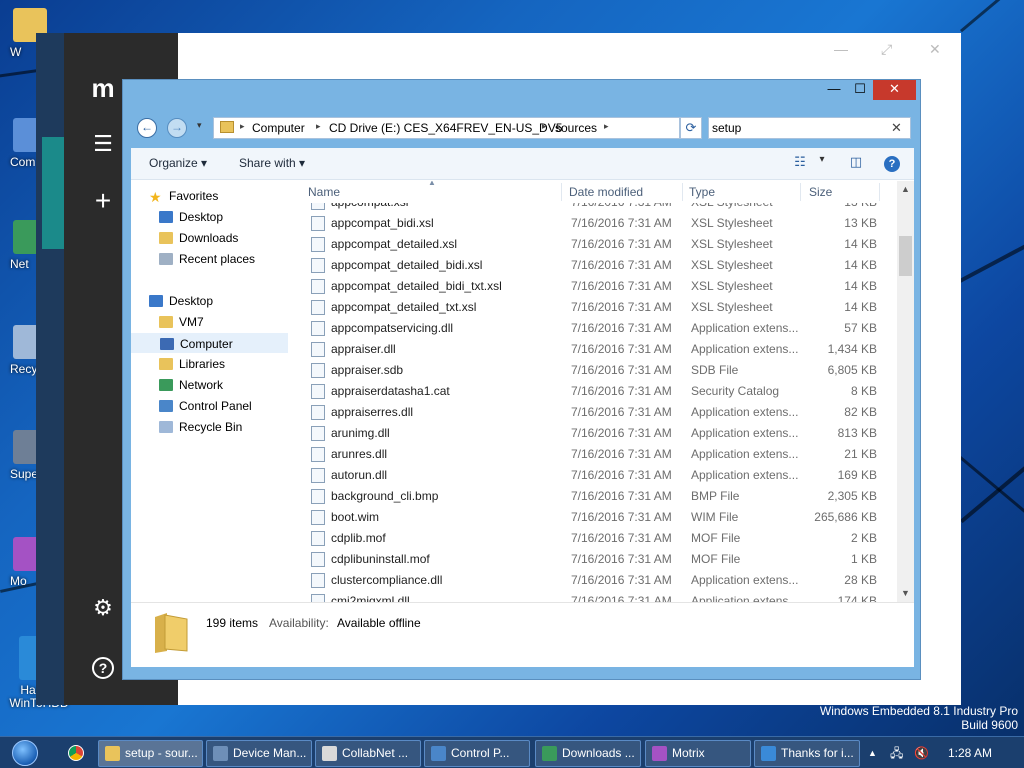  Describe the element at coordinates (432, 184) in the screenshot. I see `sort-indicator-icon: ▲` at that location.